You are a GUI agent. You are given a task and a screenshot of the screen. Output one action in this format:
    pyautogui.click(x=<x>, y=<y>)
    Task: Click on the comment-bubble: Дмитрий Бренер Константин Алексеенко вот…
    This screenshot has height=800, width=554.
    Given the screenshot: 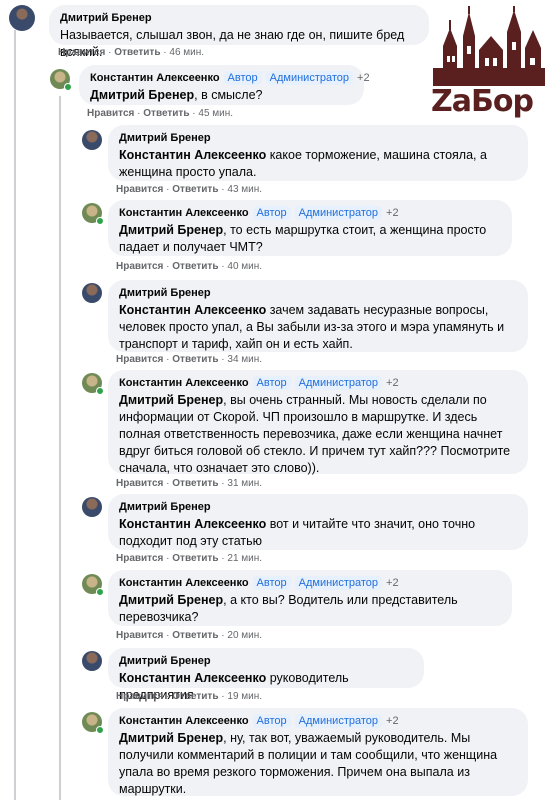 What is the action you would take?
    pyautogui.click(x=318, y=522)
    